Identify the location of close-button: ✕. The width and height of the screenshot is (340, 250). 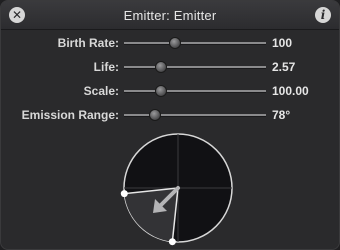
(17, 15).